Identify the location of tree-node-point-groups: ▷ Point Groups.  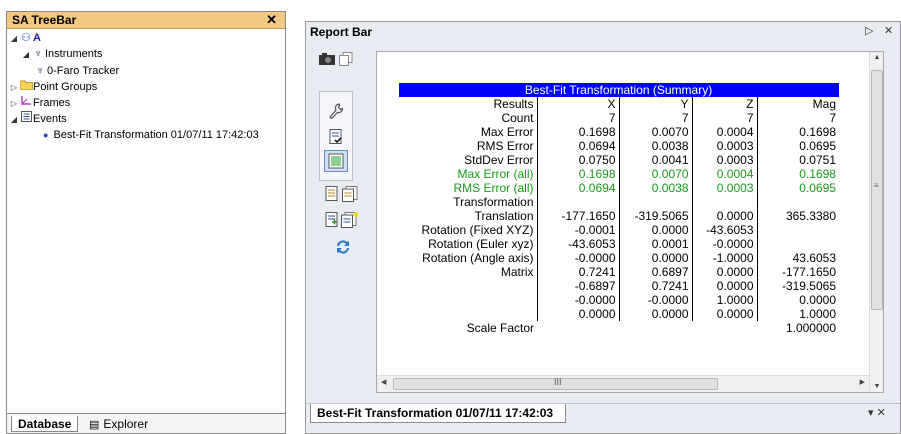
(53, 87).